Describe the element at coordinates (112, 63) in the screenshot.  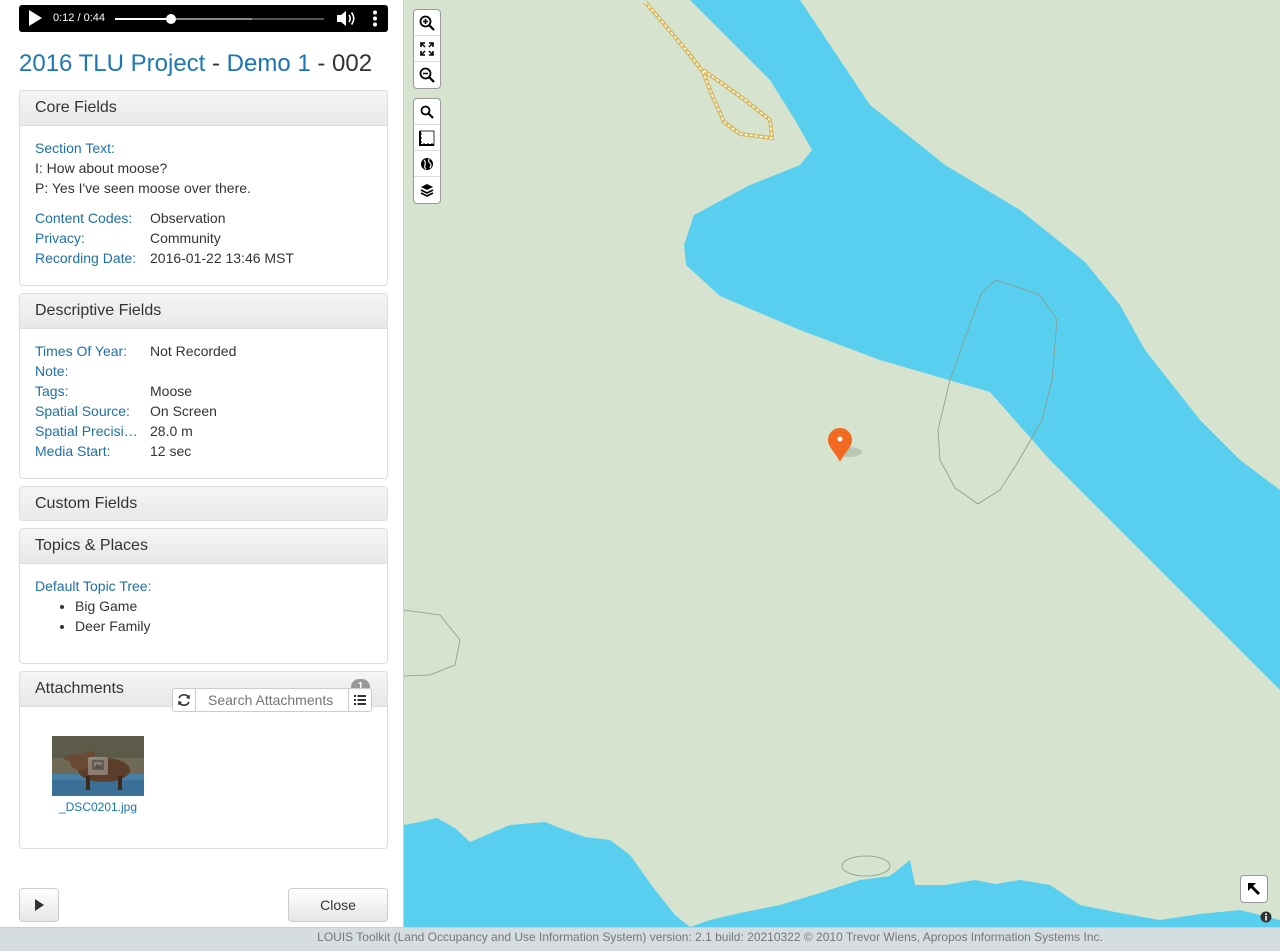
I see `project-link: 2016 TLU Project` at that location.